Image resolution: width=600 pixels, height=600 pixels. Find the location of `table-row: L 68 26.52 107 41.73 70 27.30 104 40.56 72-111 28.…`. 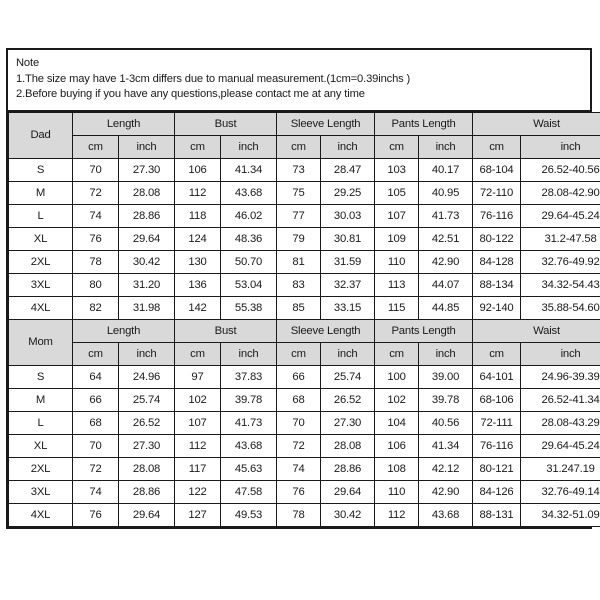

table-row: L 68 26.52 107 41.73 70 27.30 104 40.56 72-111 28.… is located at coordinates (304, 422).